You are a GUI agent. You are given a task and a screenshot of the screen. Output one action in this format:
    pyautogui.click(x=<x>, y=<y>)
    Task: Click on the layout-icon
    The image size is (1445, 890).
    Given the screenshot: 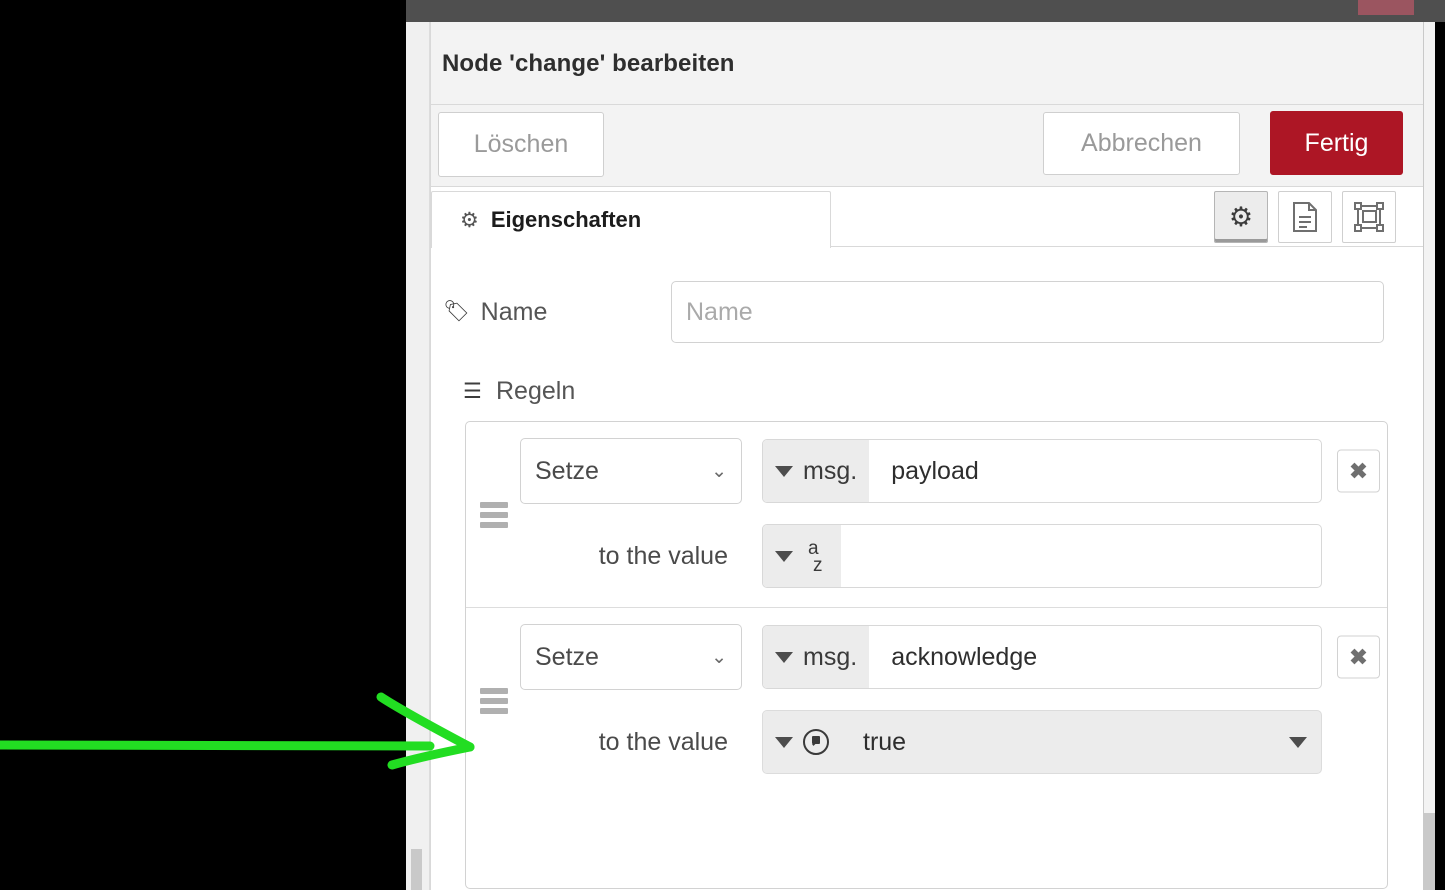 What is the action you would take?
    pyautogui.click(x=1369, y=217)
    